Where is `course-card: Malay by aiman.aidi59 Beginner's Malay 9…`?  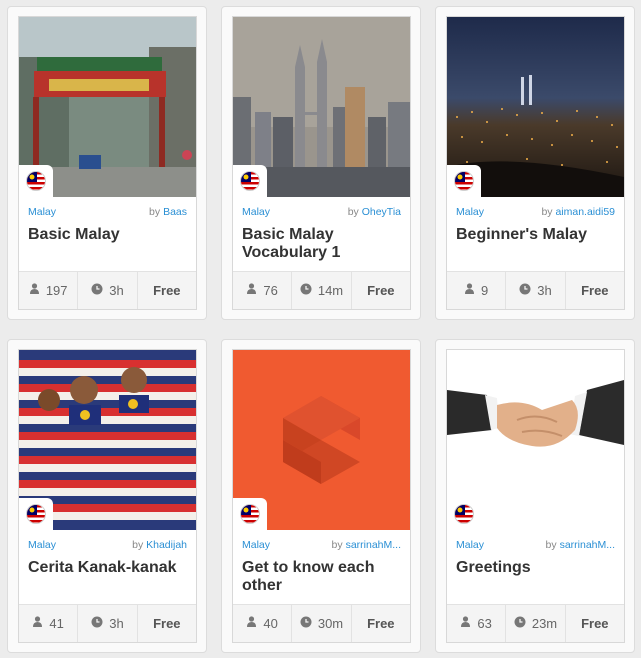
course-card: Malay by aiman.aidi59 Beginner's Malay 9… is located at coordinates (535, 163).